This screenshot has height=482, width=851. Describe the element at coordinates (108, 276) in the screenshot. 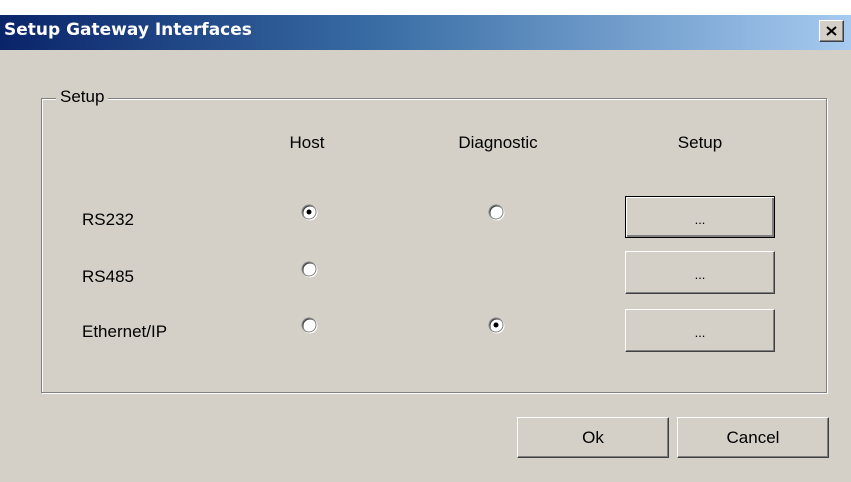

I see `row-label-rs485: RS485` at that location.